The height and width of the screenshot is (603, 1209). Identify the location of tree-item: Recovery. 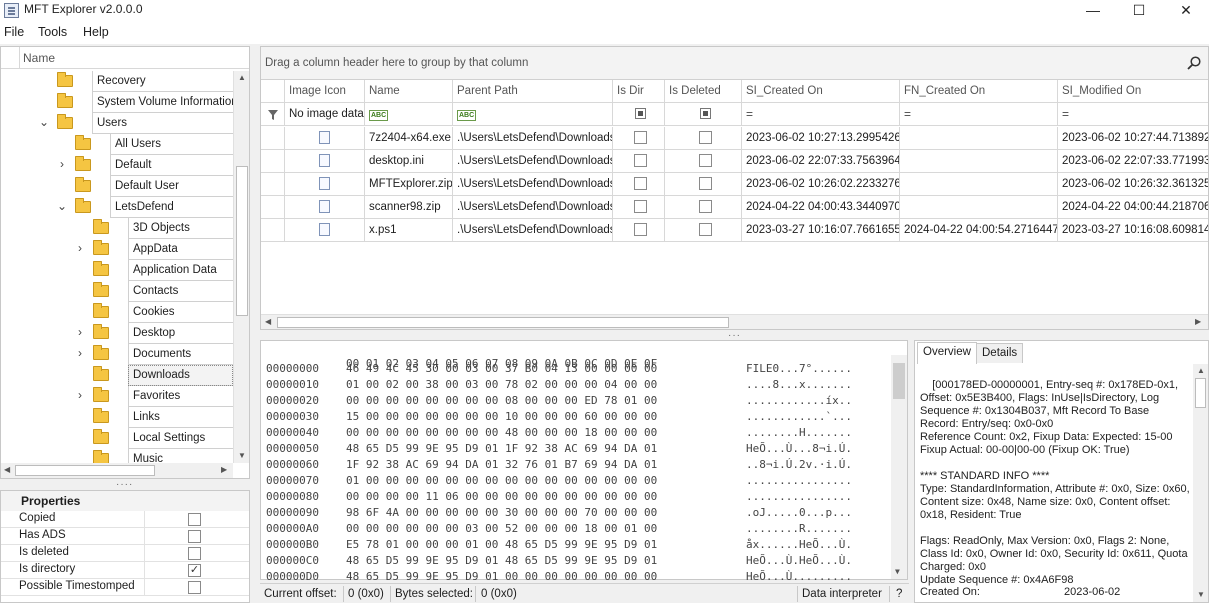
(117, 81).